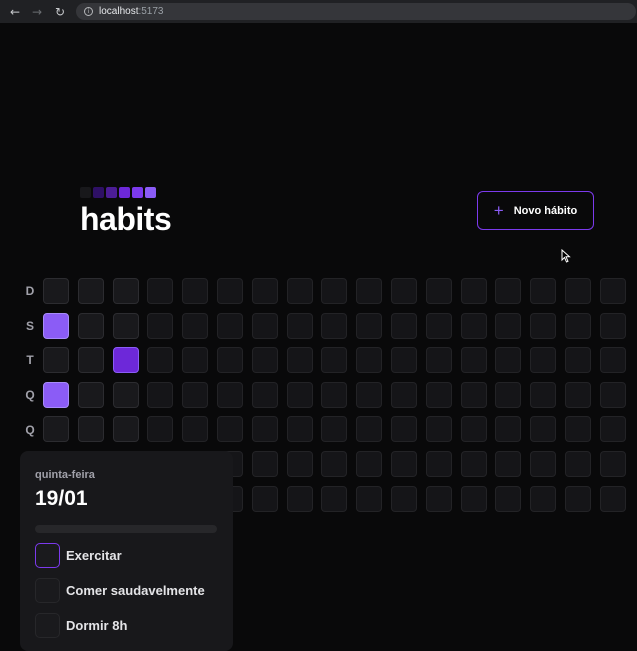  I want to click on new-habit-button: + Novo hábito, so click(535, 210).